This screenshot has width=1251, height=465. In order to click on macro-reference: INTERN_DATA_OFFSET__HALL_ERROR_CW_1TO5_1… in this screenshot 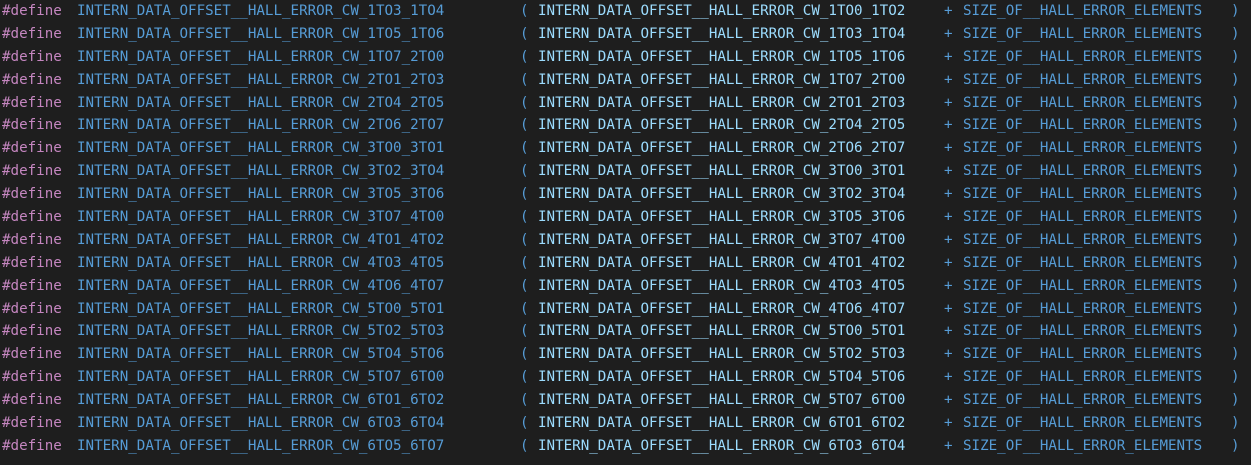, I will do `click(722, 56)`.